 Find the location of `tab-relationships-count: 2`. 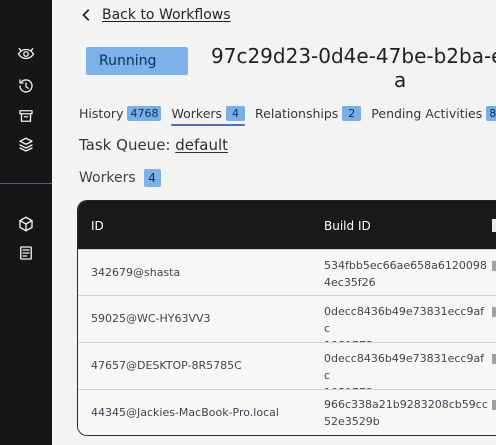

tab-relationships-count: 2 is located at coordinates (352, 113).